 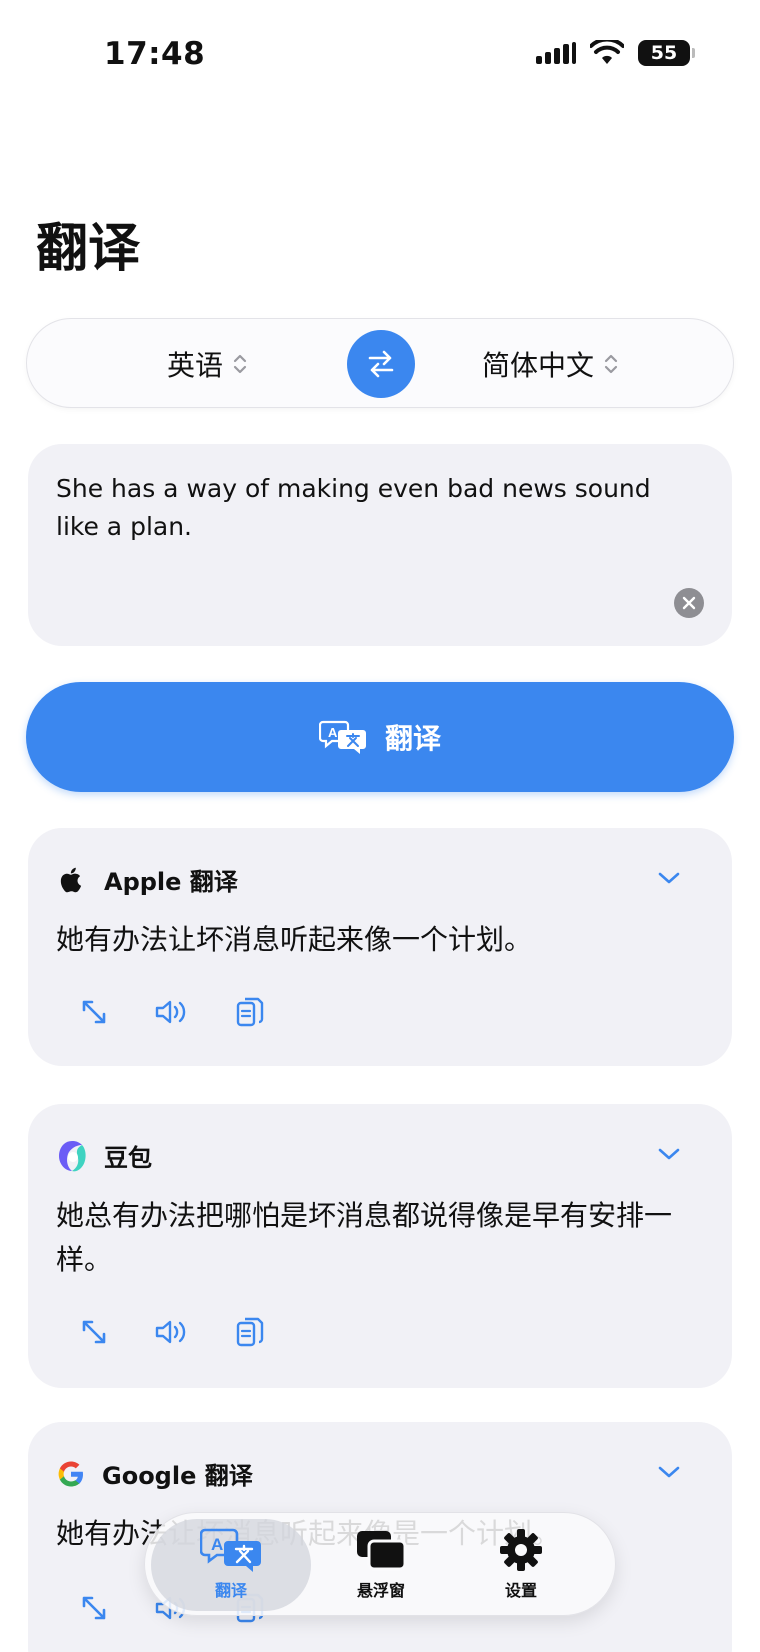 I want to click on status-bar: 17:48 55, so click(x=380, y=55).